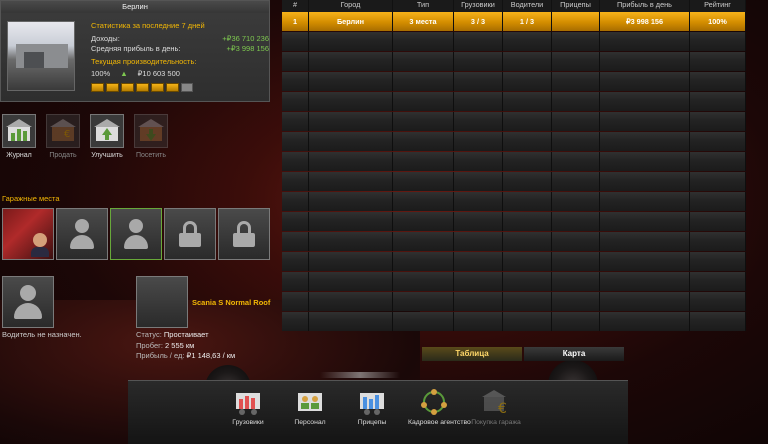 This screenshot has width=768, height=444. Describe the element at coordinates (107, 137) in the screenshot. I see `upgrade-button: Улучшить` at that location.